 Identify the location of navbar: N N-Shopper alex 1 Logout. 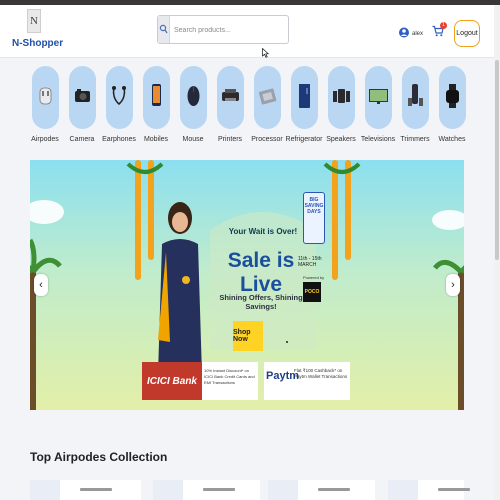
(247, 31).